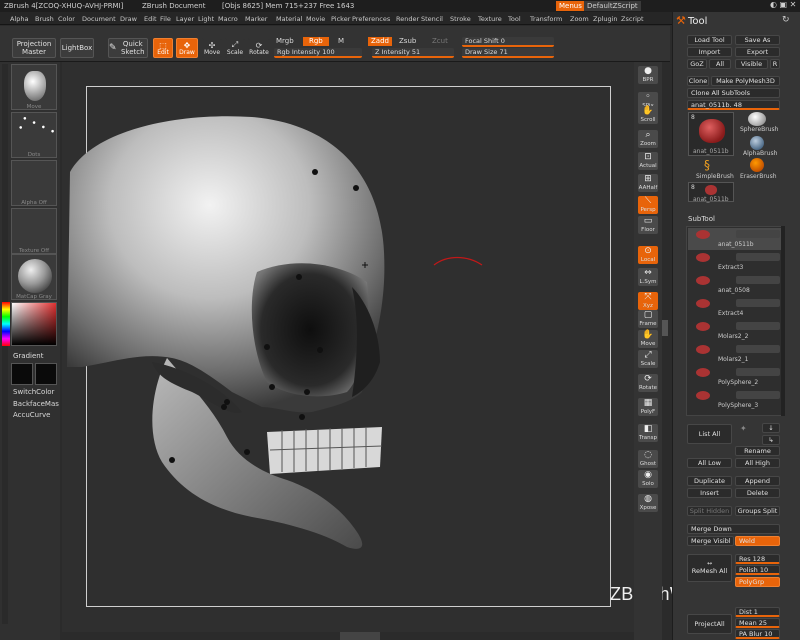 Image resolution: width=800 pixels, height=640 pixels. Describe the element at coordinates (648, 503) in the screenshot. I see `xpose-button: ◍ Xpose` at that location.